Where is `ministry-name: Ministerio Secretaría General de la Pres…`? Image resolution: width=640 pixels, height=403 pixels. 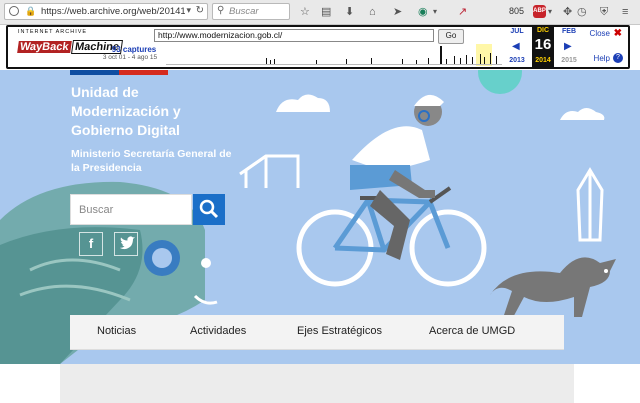 ministry-name: Ministerio Secretaría General de la Pres… is located at coordinates (156, 161).